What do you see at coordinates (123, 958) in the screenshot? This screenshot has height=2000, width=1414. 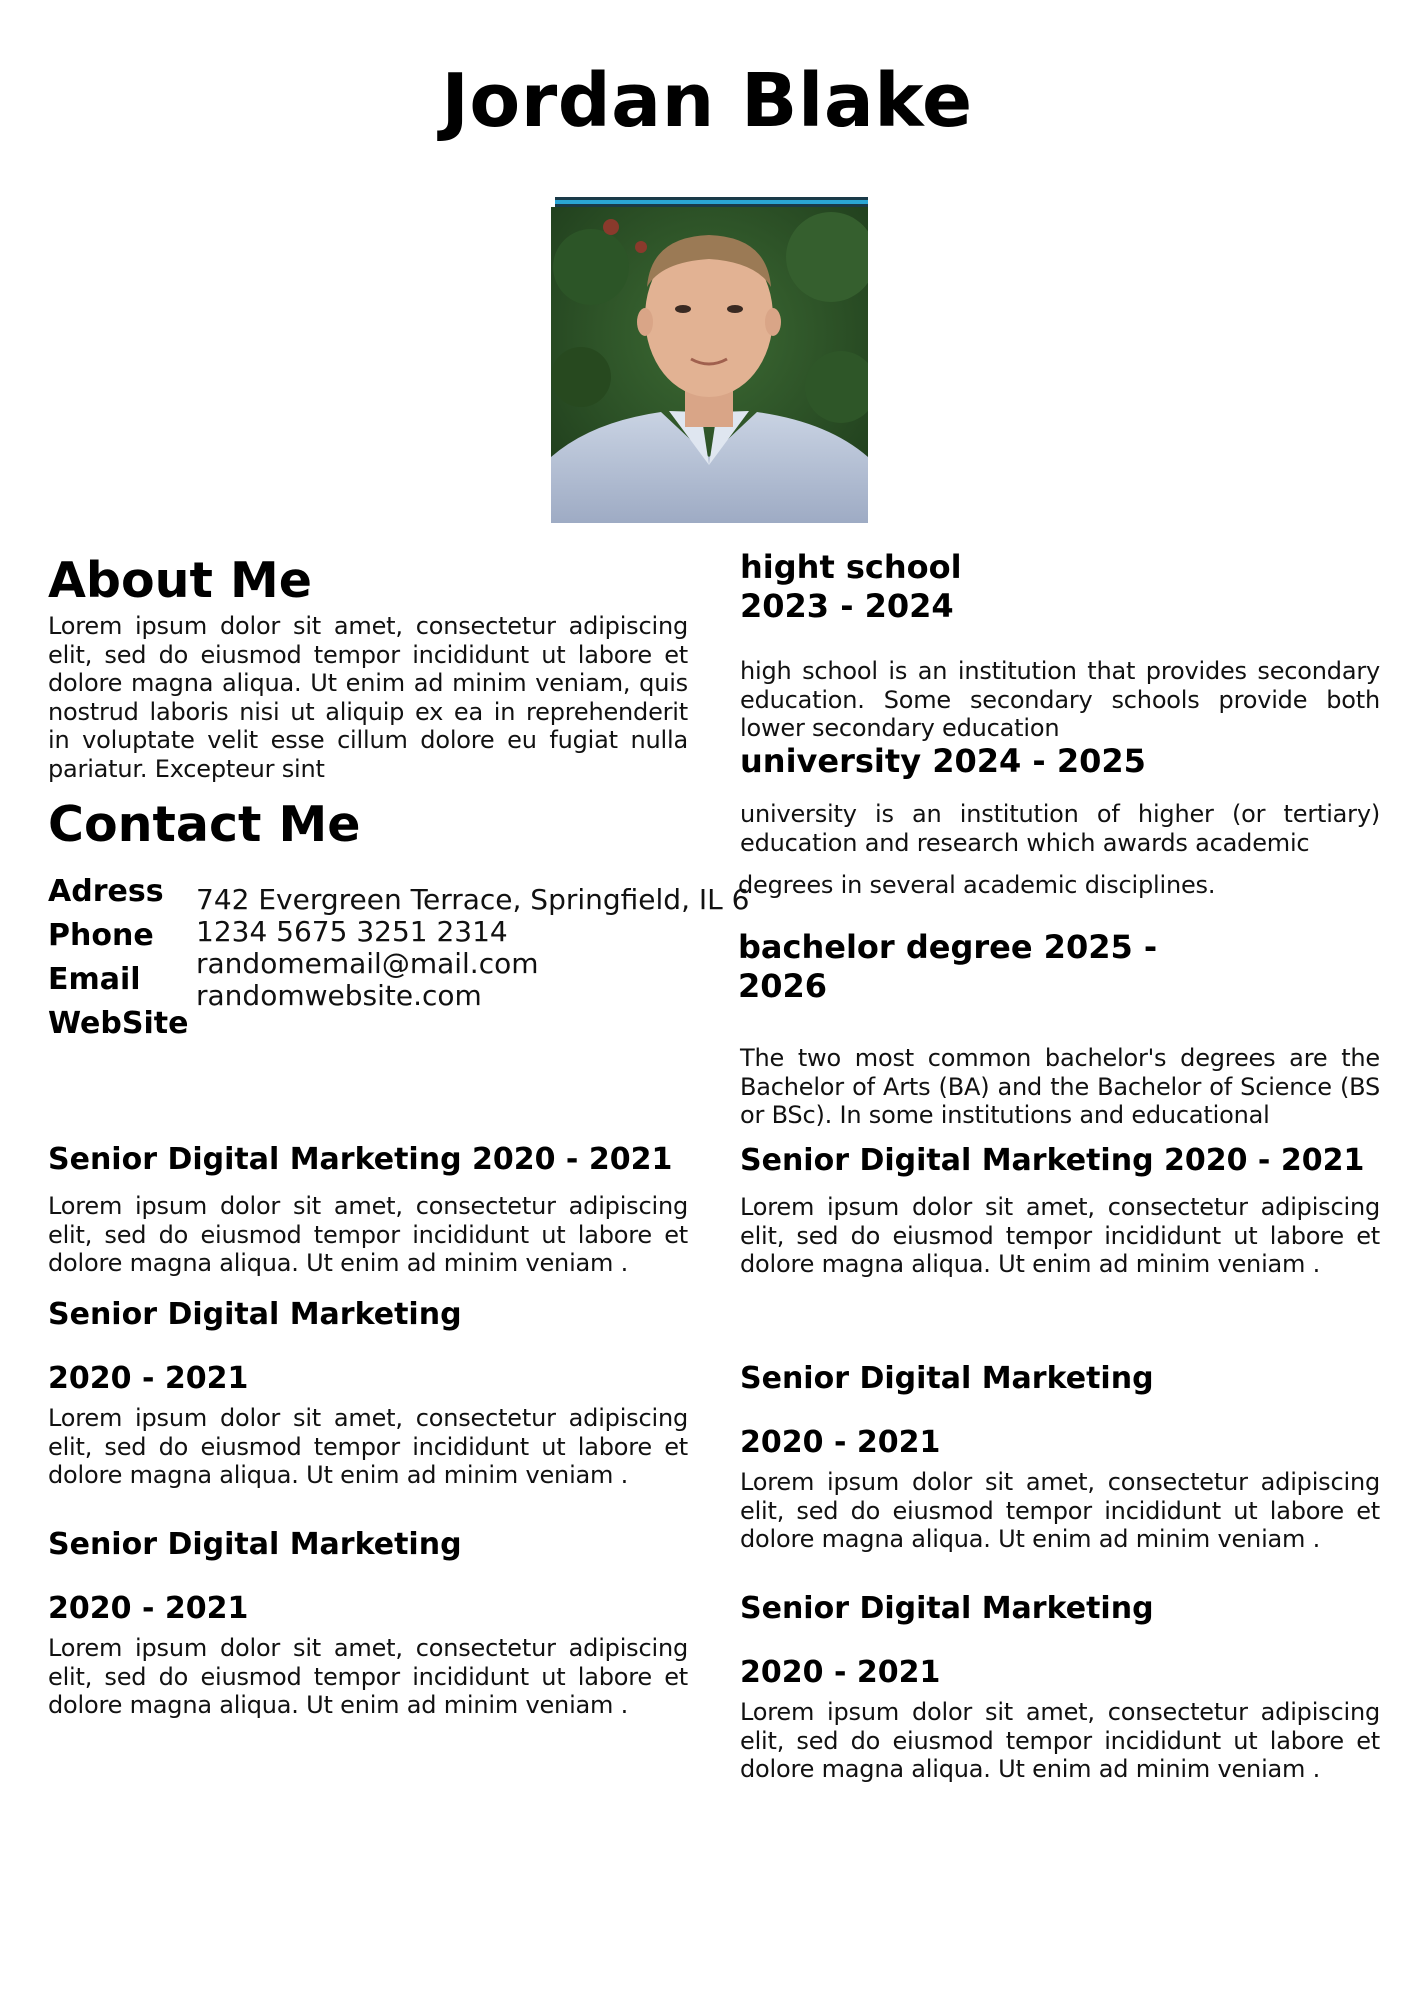 I see `contact-labels: Adress Phone Email WebSite` at bounding box center [123, 958].